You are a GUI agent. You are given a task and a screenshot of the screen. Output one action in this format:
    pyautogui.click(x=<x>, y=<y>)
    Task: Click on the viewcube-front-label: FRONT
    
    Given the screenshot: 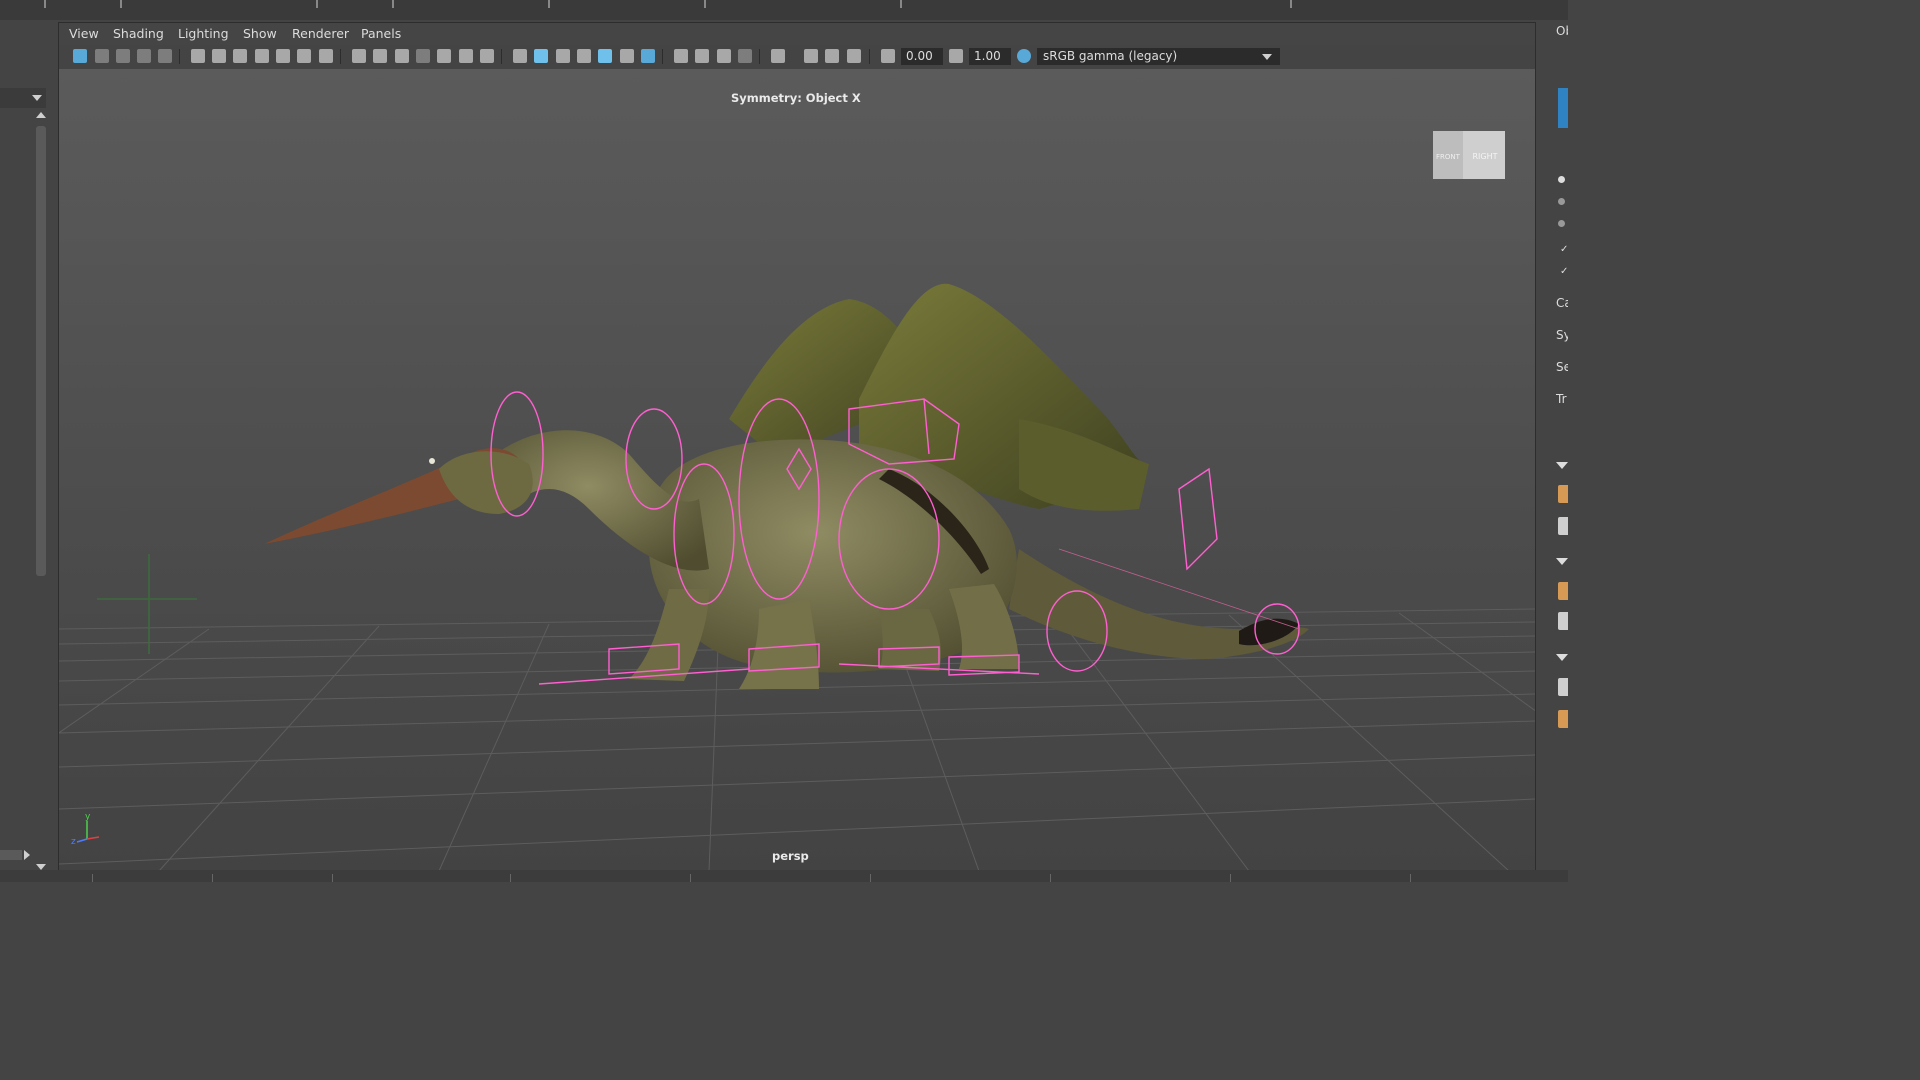 What is the action you would take?
    pyautogui.click(x=1448, y=157)
    